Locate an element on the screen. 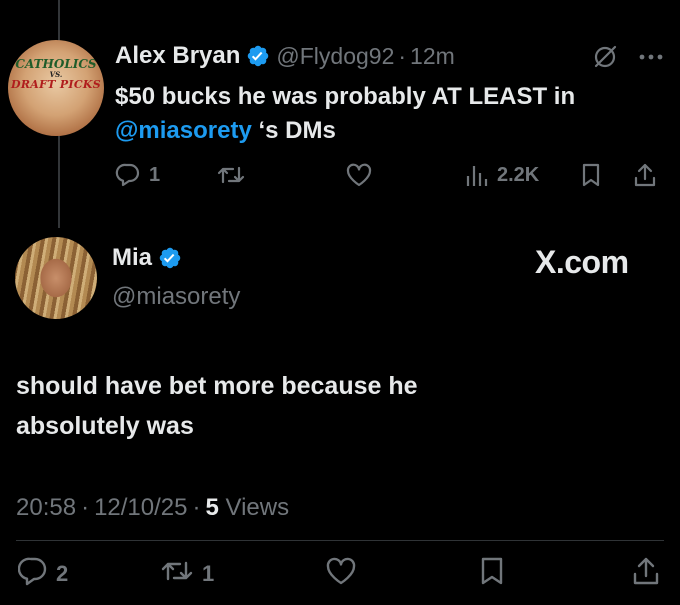 The width and height of the screenshot is (680, 605). reply-button: 1 is located at coordinates (137, 175).